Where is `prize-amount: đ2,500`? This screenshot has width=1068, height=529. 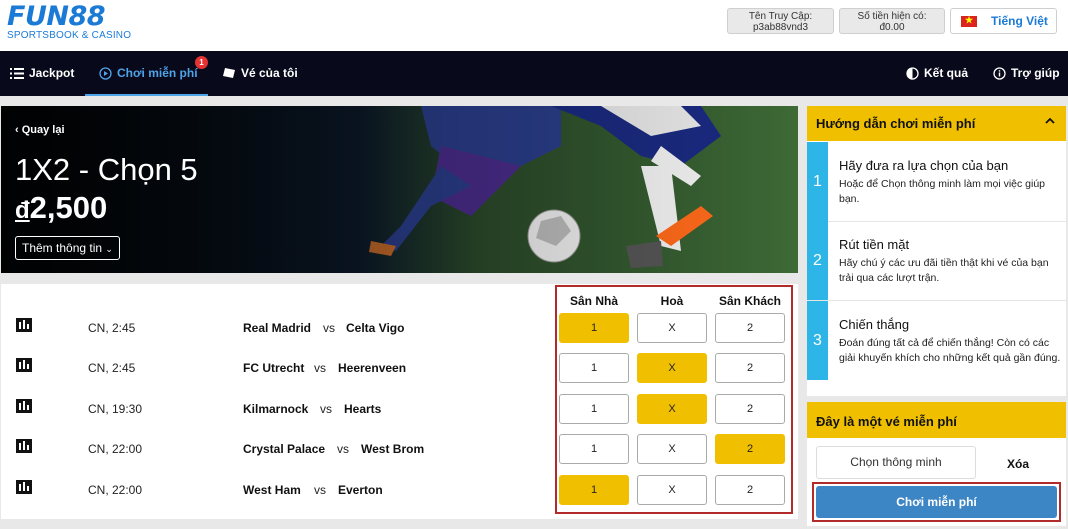 prize-amount: đ2,500 is located at coordinates (61, 208).